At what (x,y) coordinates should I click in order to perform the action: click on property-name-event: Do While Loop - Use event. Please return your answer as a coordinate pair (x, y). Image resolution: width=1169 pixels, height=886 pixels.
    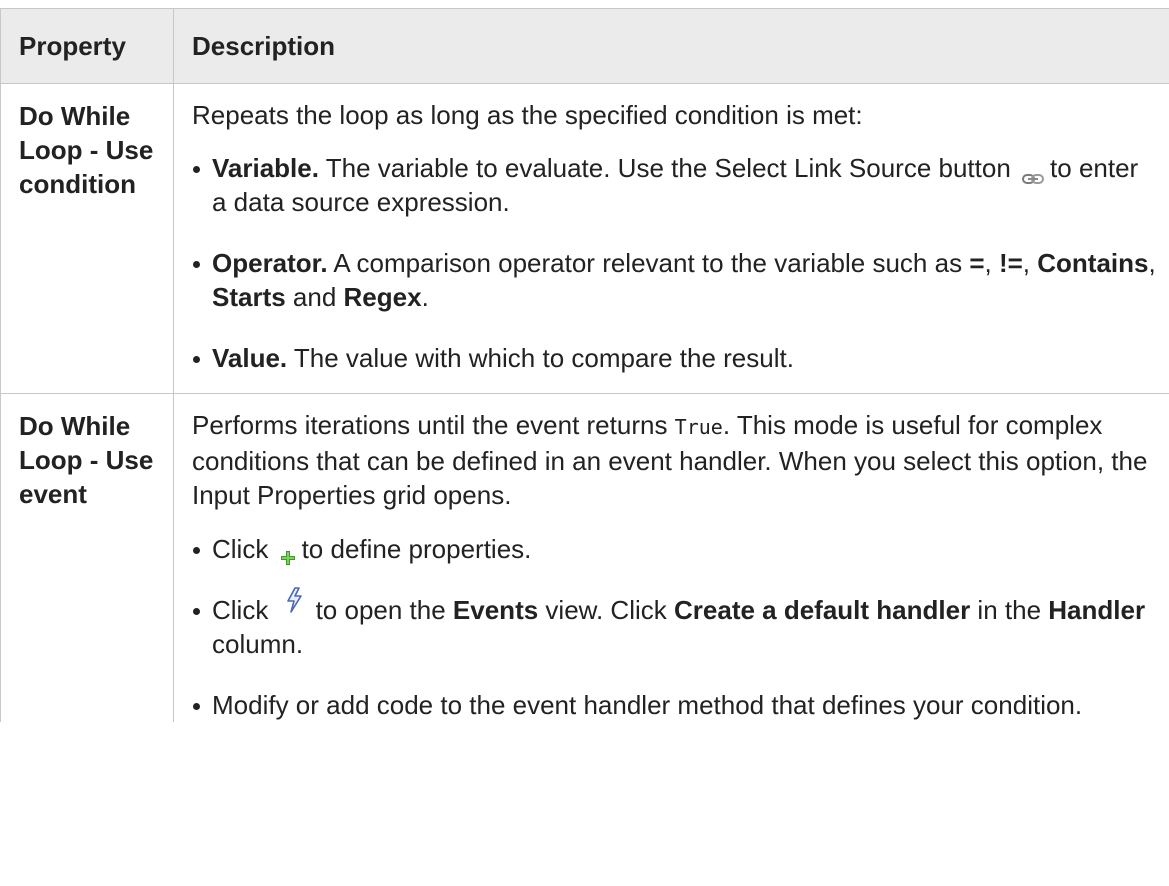
    Looking at the image, I should click on (87, 557).